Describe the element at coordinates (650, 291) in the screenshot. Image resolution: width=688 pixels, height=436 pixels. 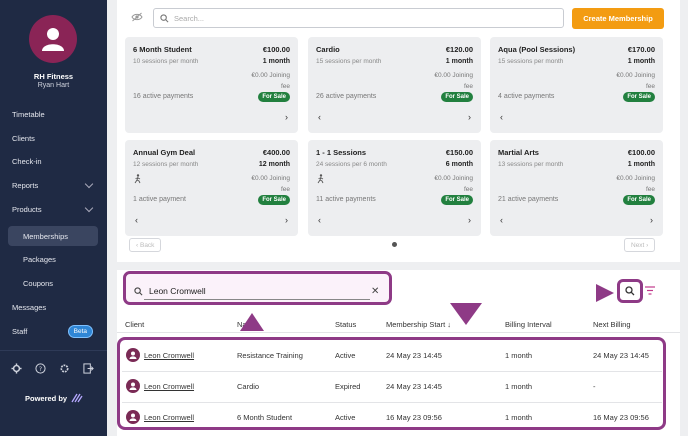
I see `filter-icon` at that location.